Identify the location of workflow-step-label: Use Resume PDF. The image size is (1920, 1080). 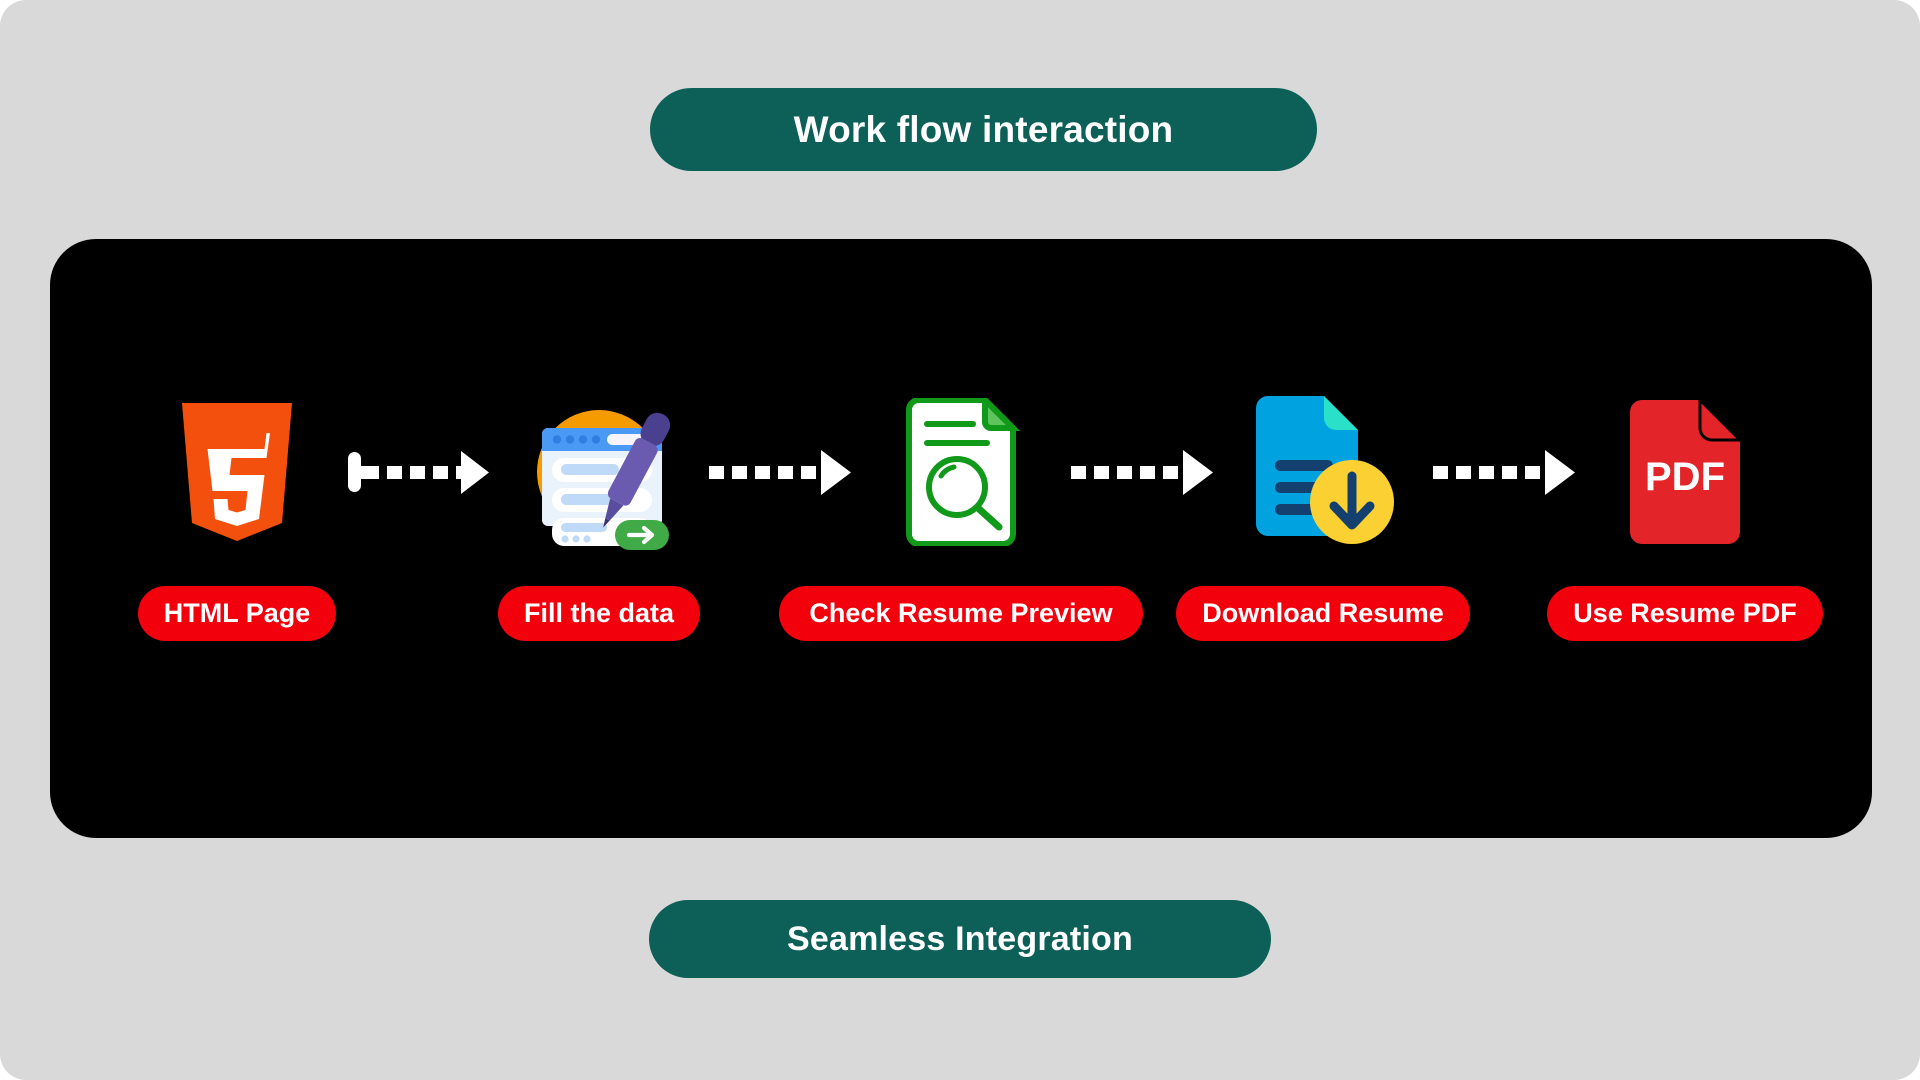
(1685, 613).